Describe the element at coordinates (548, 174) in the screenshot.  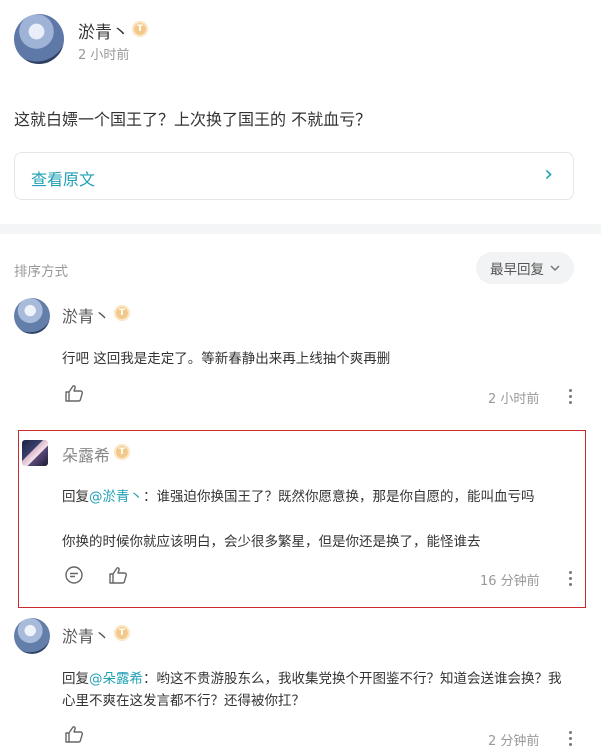
I see `chevron-right-icon: ›` at that location.